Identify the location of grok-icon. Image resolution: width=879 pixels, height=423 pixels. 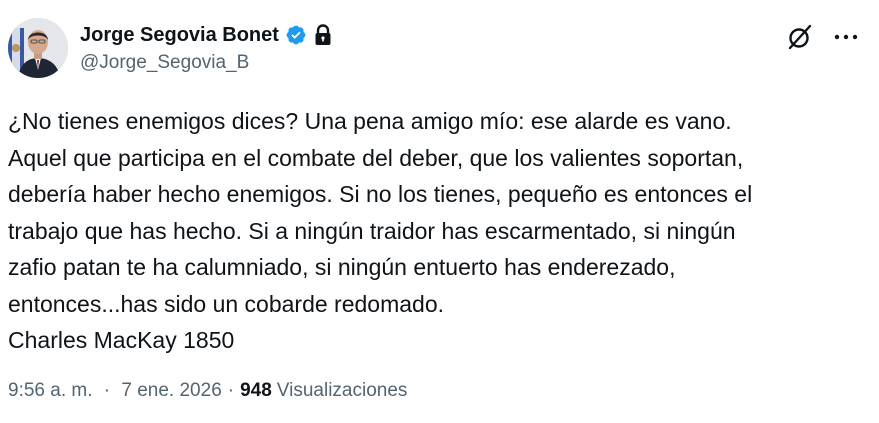
(800, 37).